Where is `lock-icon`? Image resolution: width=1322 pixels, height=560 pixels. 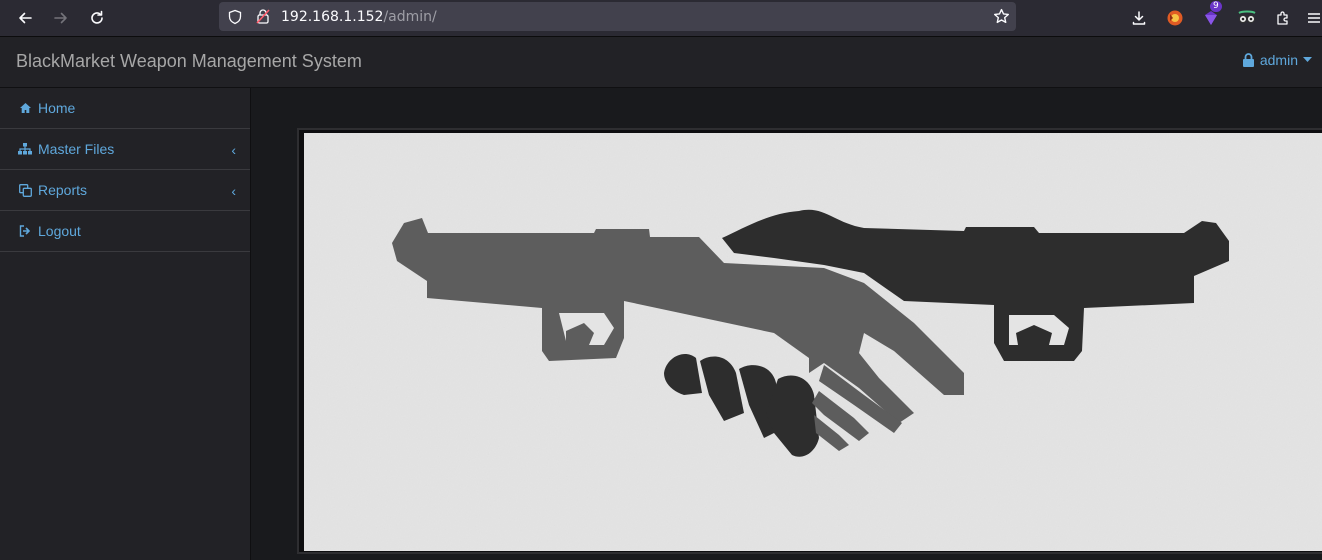
lock-icon is located at coordinates (1248, 60).